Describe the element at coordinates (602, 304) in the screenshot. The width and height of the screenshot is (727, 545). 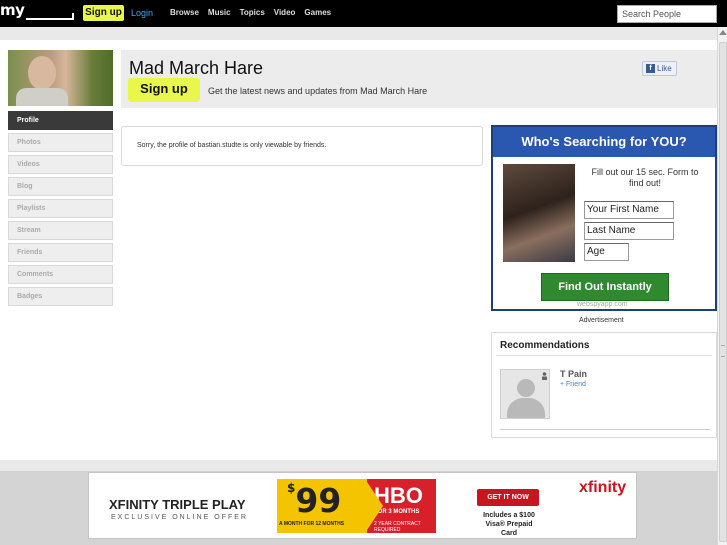
I see `ad-domain: webspyapp.com` at that location.